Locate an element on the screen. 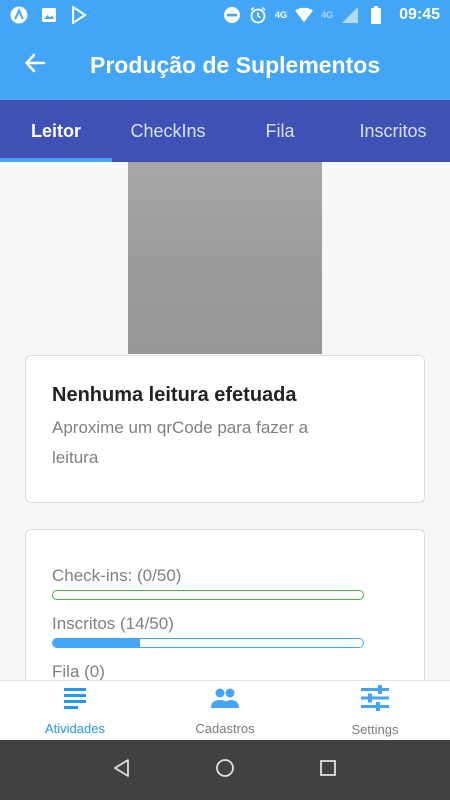 The image size is (450, 800). triangle-back-icon is located at coordinates (122, 770).